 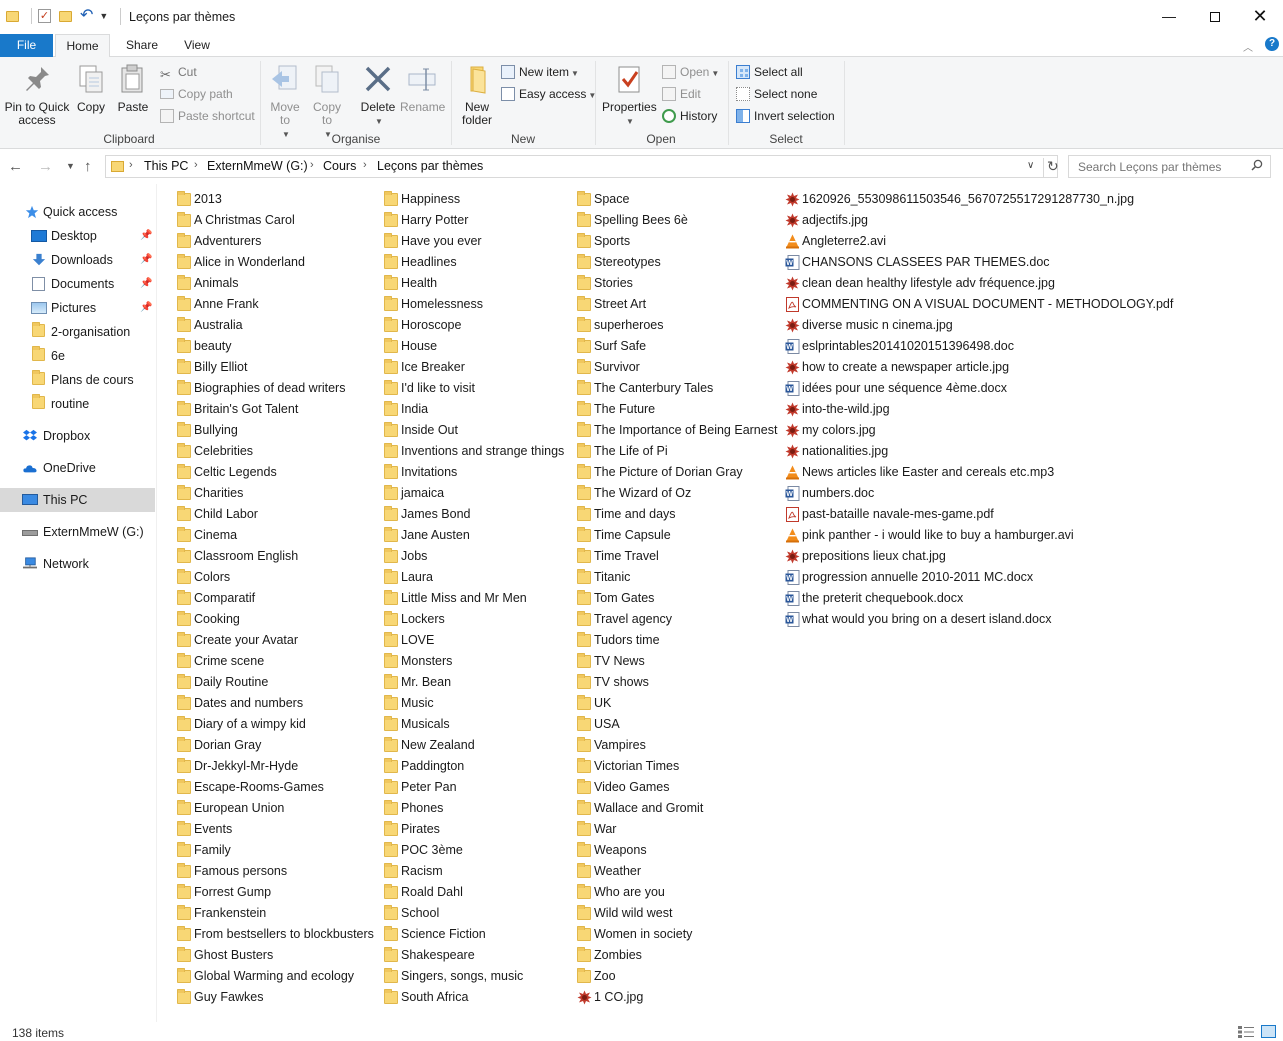 What do you see at coordinates (70, 166) in the screenshot?
I see `recent-locations-chevron-icon: ▼` at bounding box center [70, 166].